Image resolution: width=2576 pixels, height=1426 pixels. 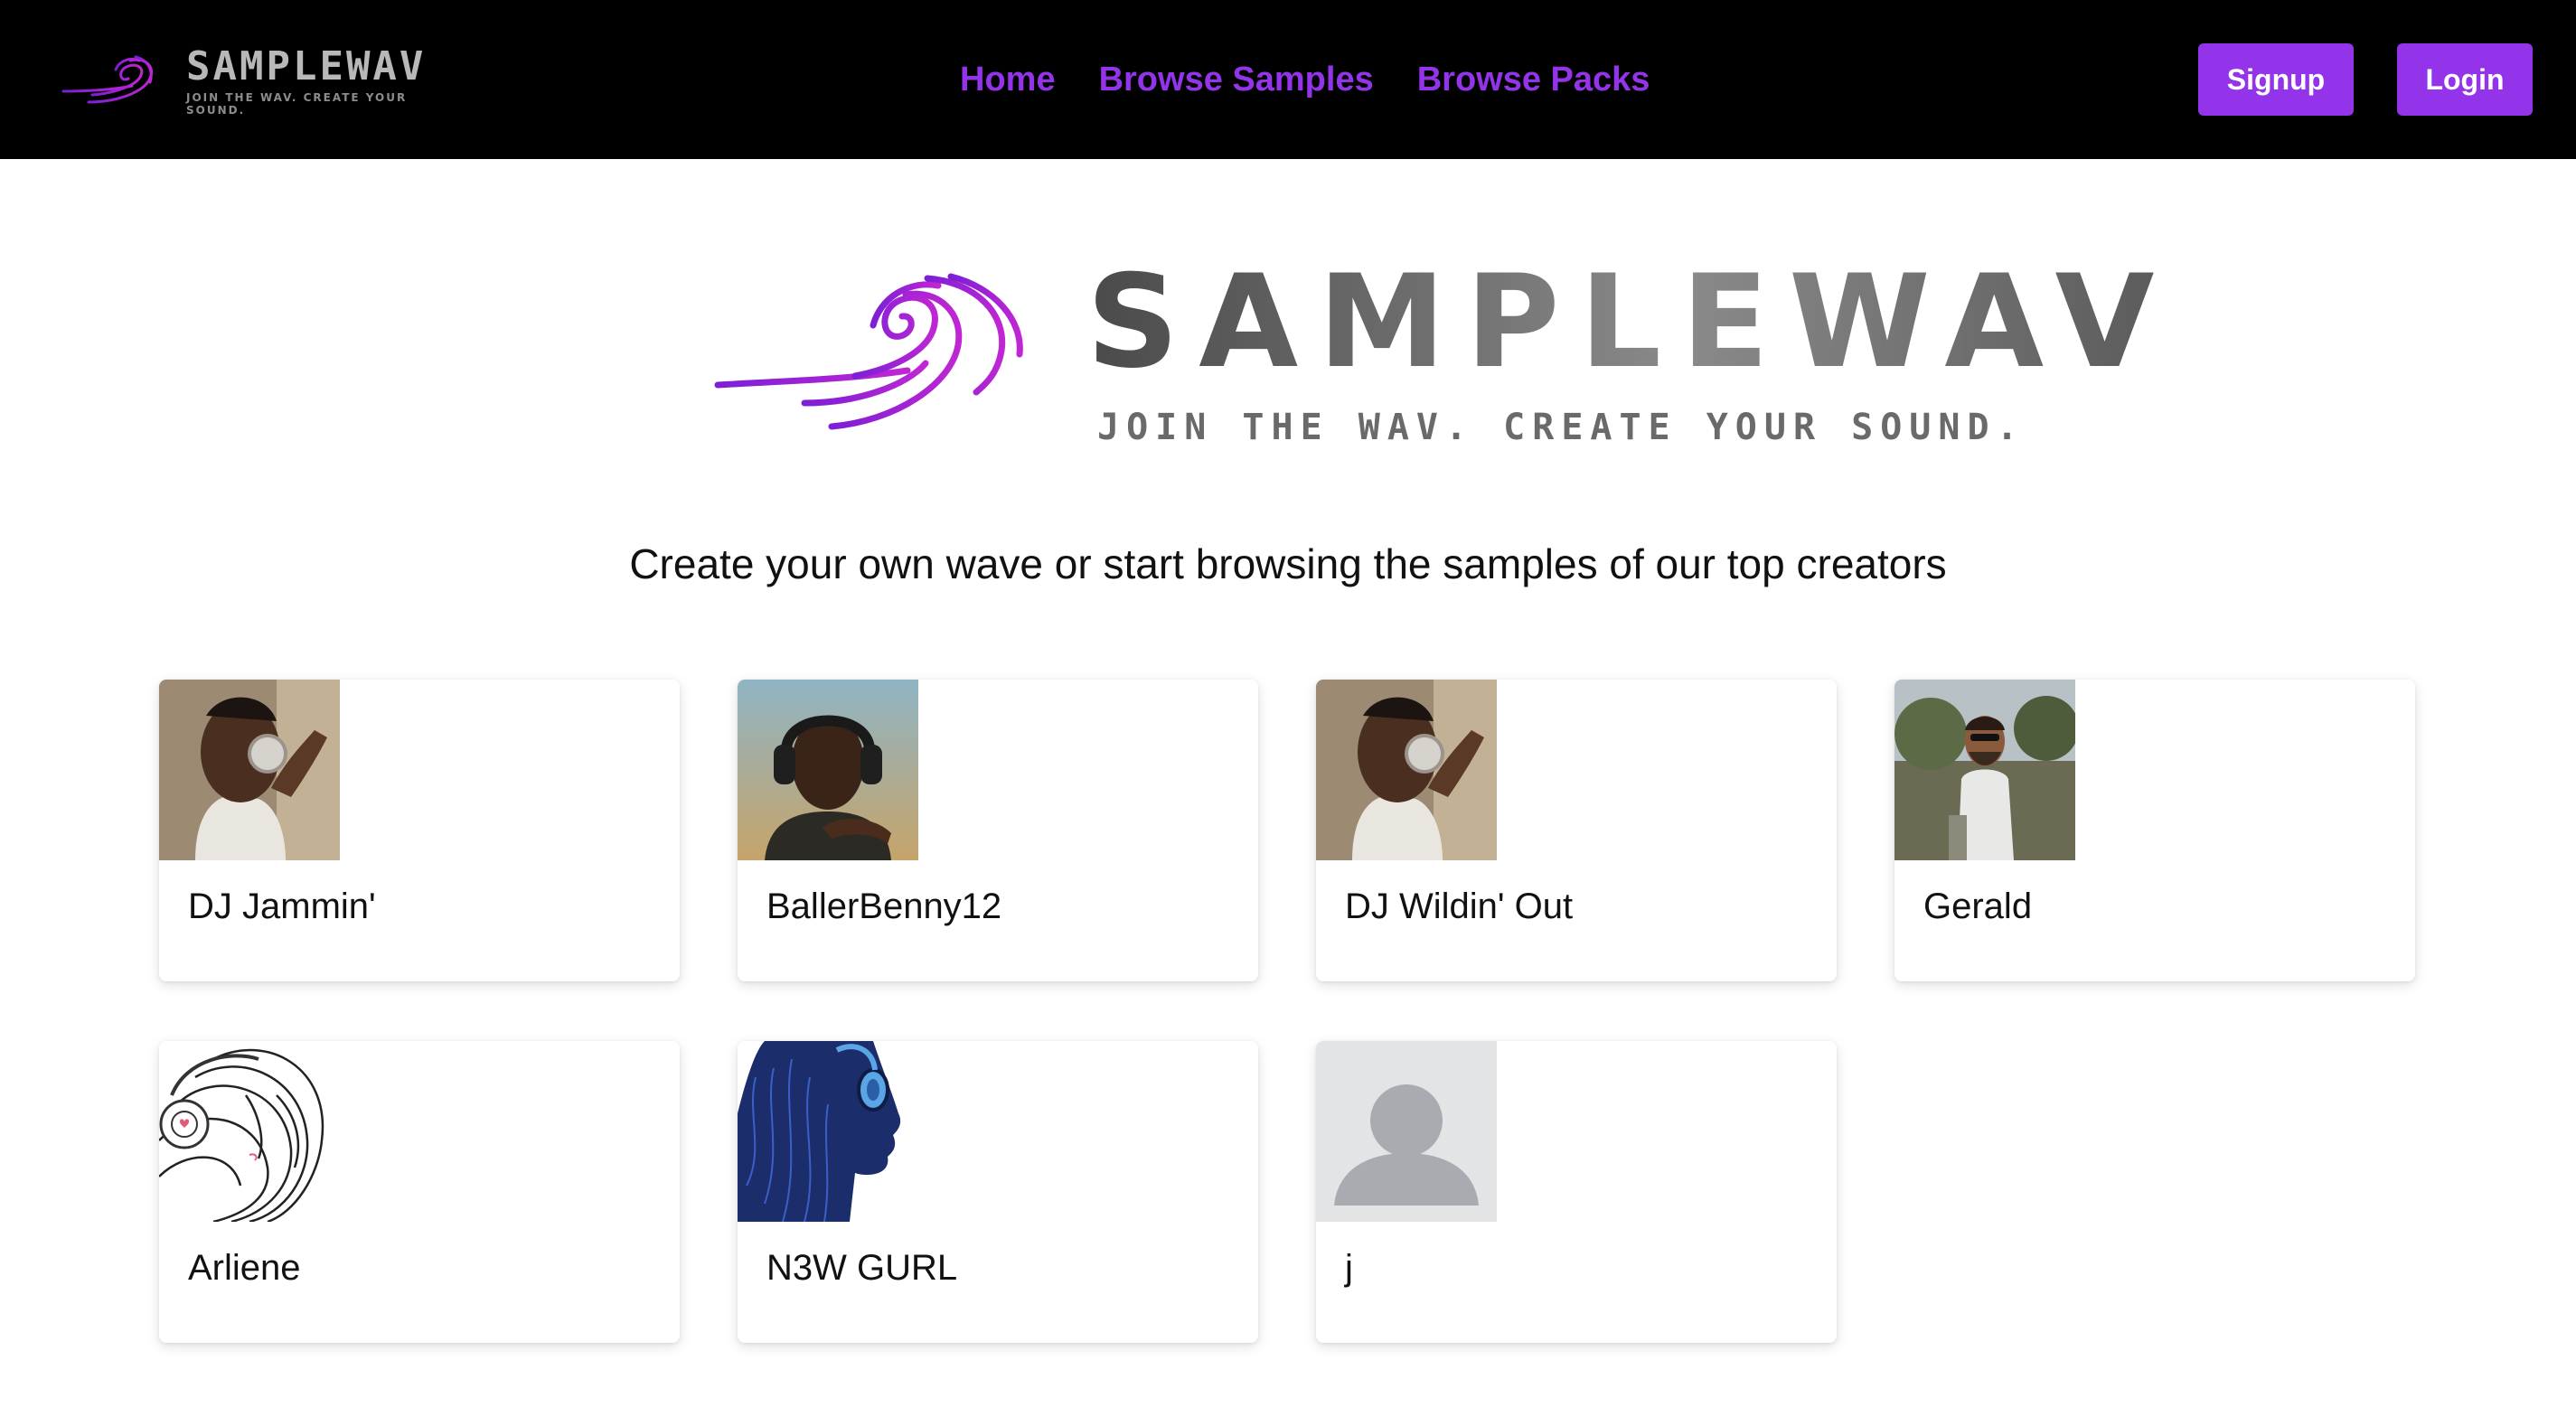 I want to click on hero-logo-tagline: JOIN THE WAV. CREATE YOUR SOUND., so click(x=1561, y=428).